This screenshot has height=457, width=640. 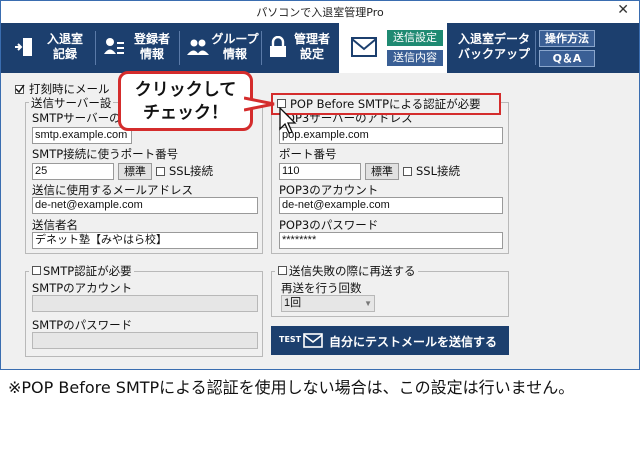 What do you see at coordinates (567, 38) in the screenshot?
I see `howto-button: 操作方法` at bounding box center [567, 38].